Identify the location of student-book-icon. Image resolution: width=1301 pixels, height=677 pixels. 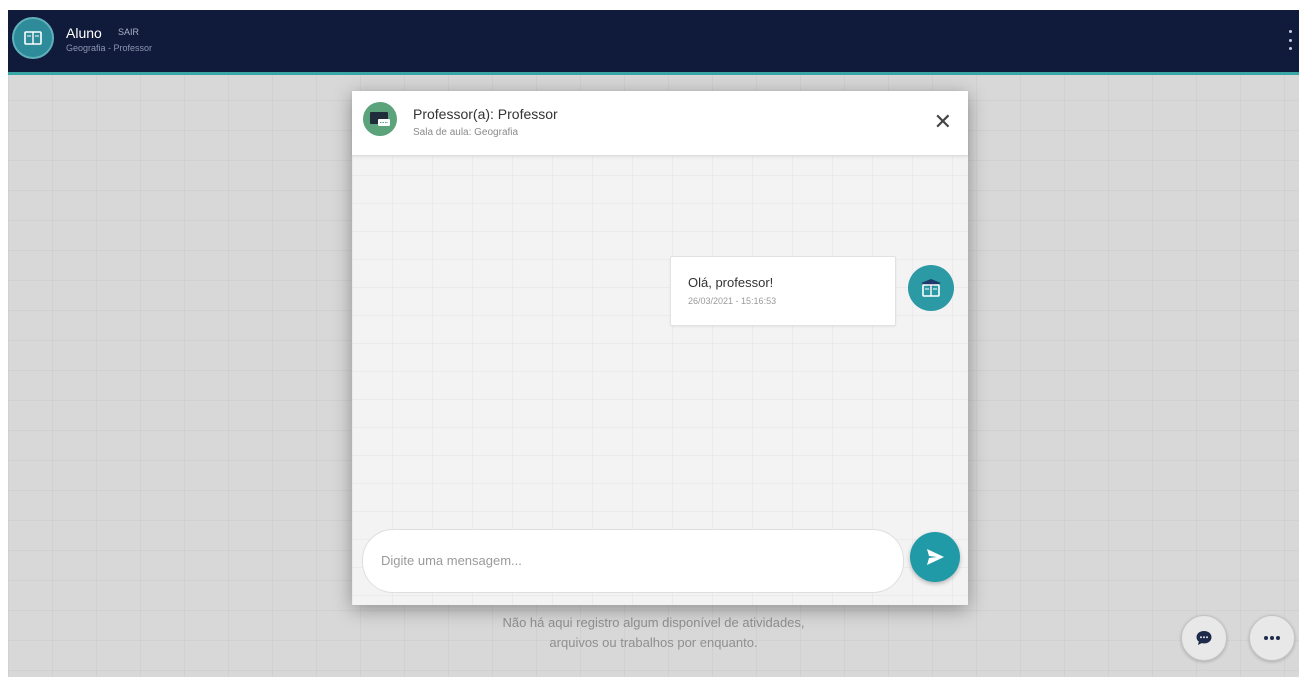
(931, 288).